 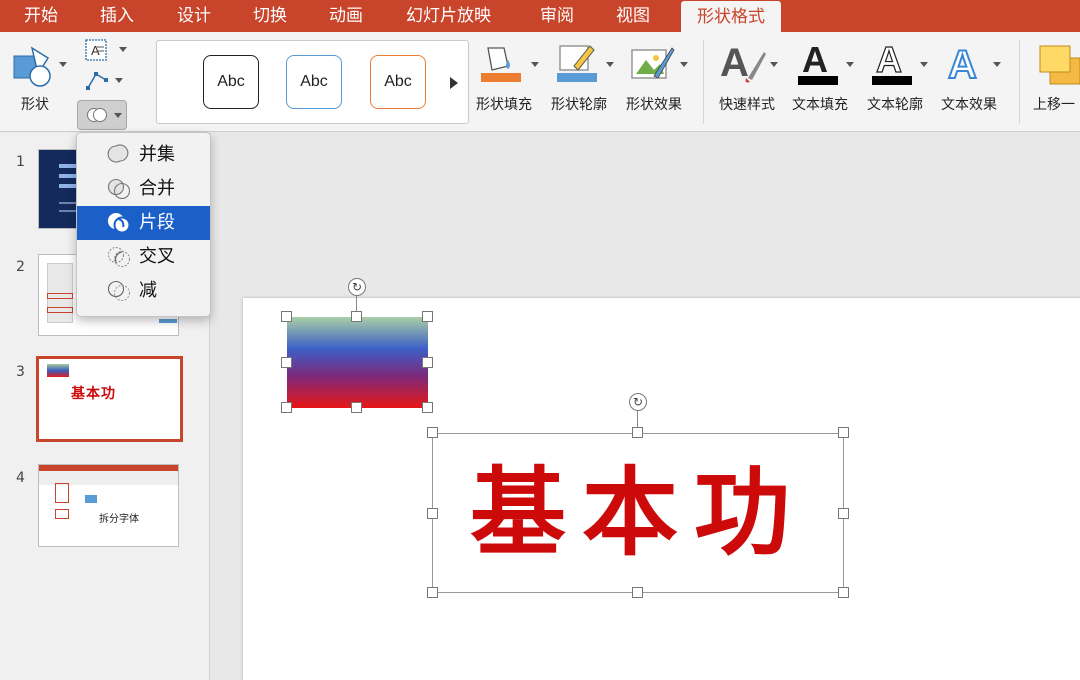 I want to click on subtract-icon, so click(x=118, y=290).